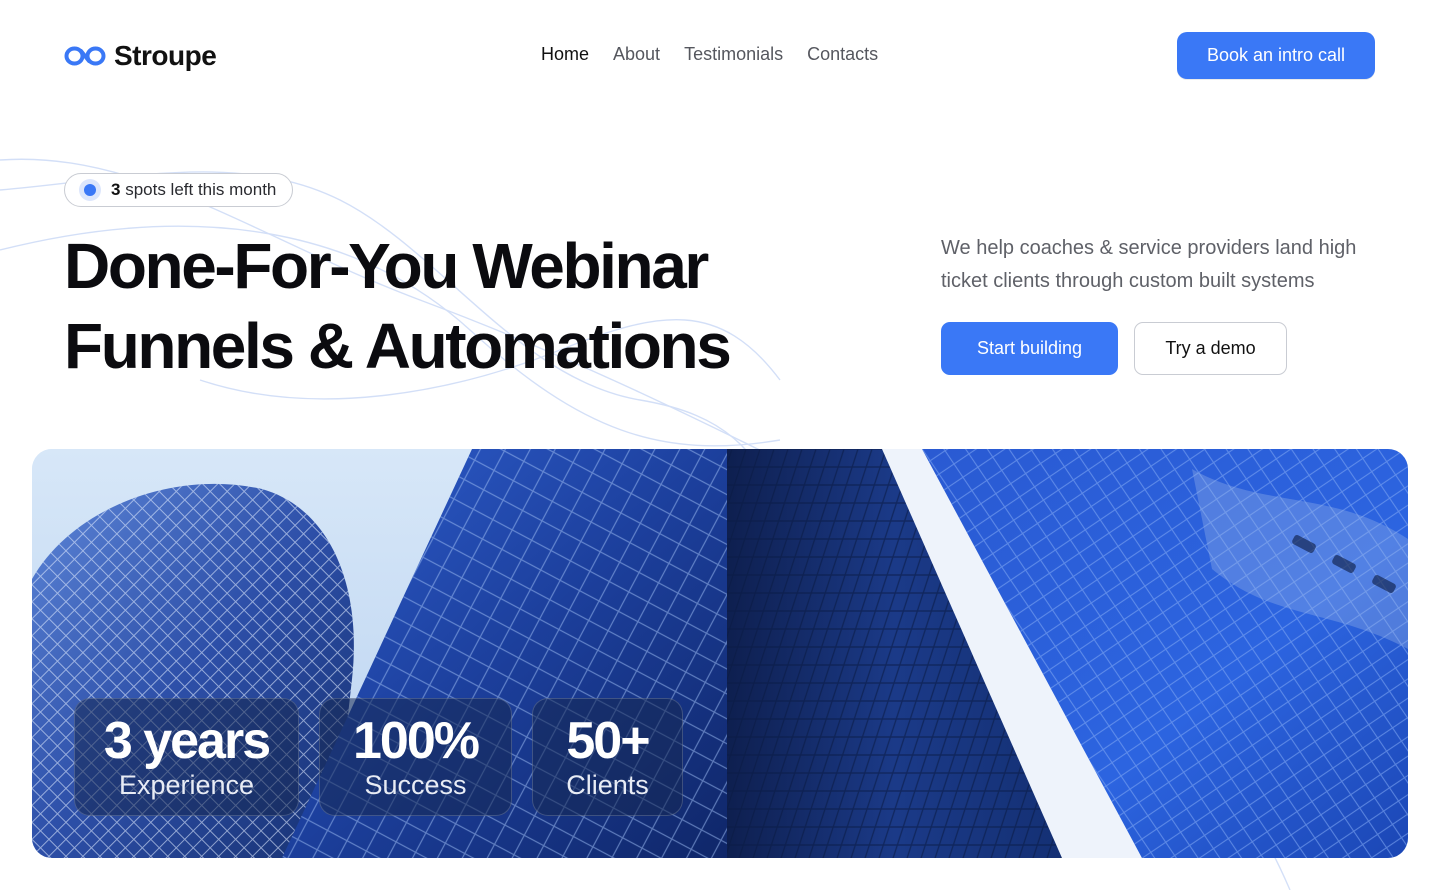 The image size is (1440, 890). I want to click on spots-label: spots left this month, so click(201, 189).